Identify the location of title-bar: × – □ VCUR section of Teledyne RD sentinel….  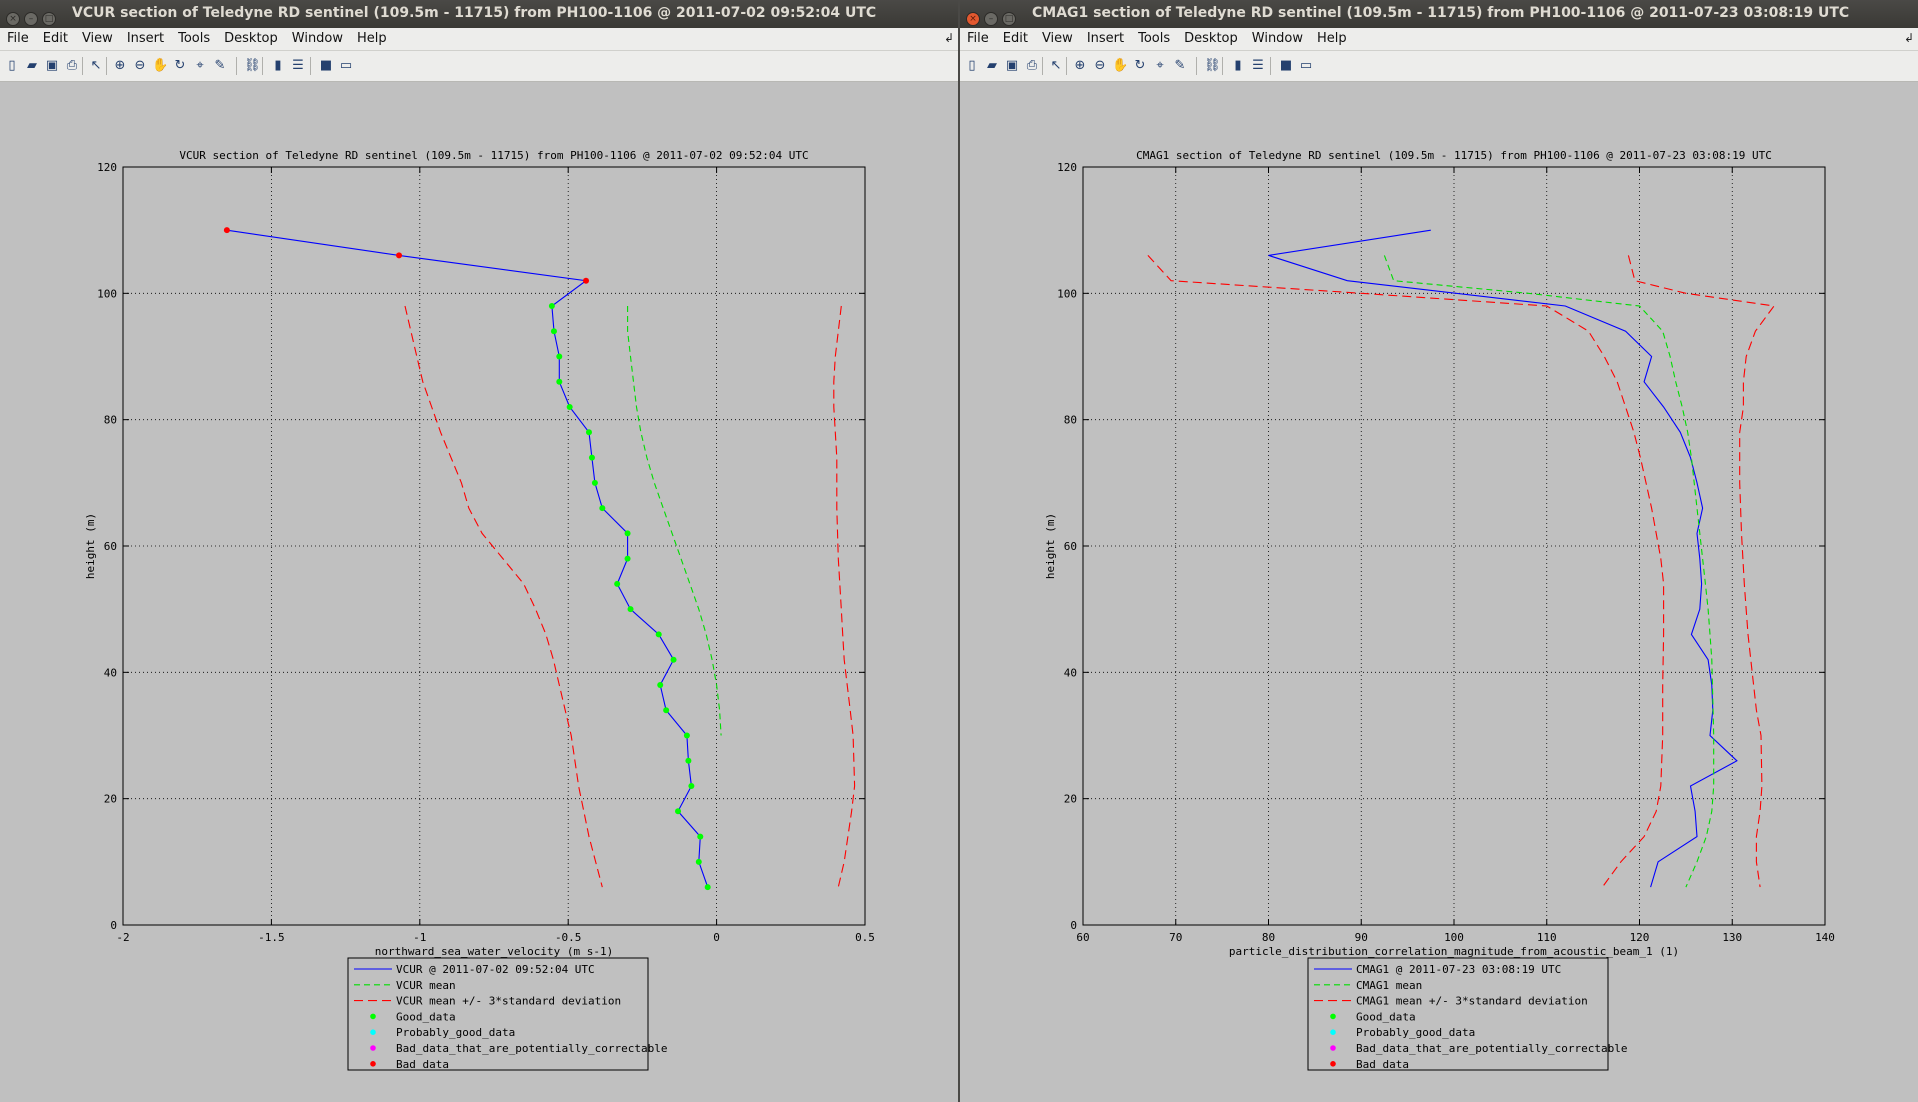
(479, 14).